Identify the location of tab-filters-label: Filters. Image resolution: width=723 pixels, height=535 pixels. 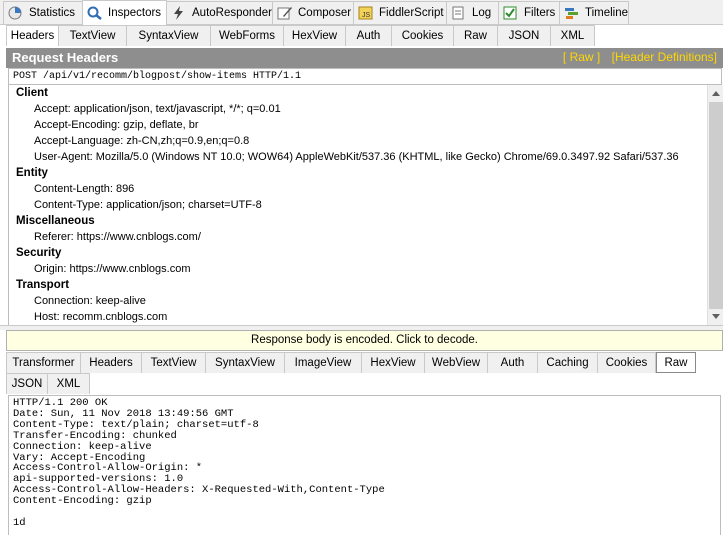
(540, 13).